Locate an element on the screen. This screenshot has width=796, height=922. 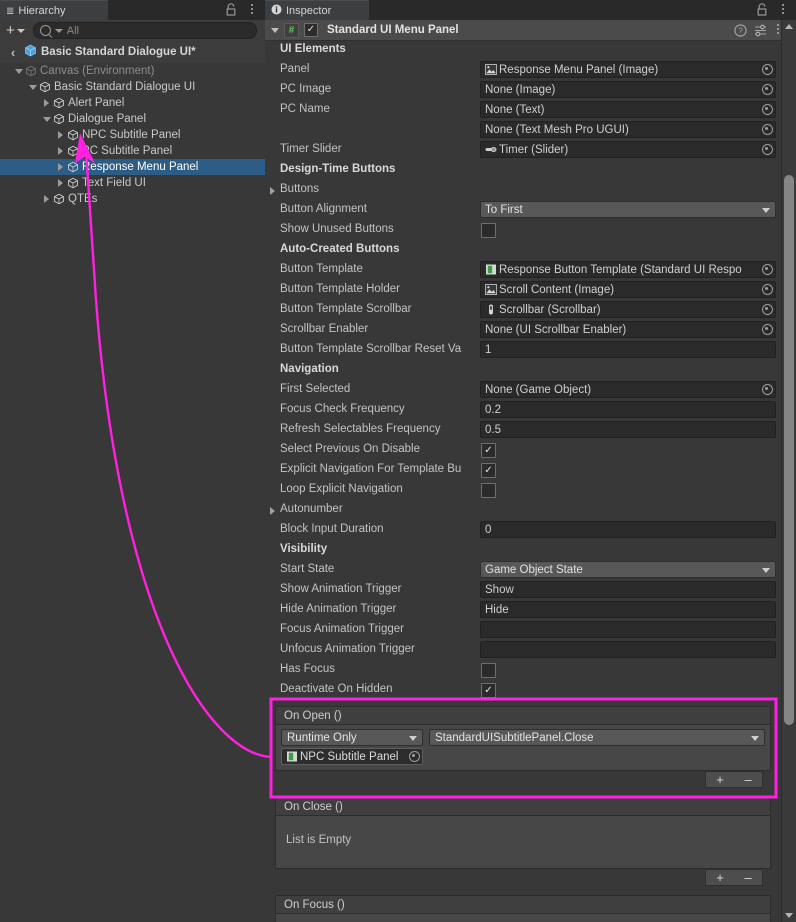
section-header: Auto-Created Buttons is located at coordinates (340, 249).